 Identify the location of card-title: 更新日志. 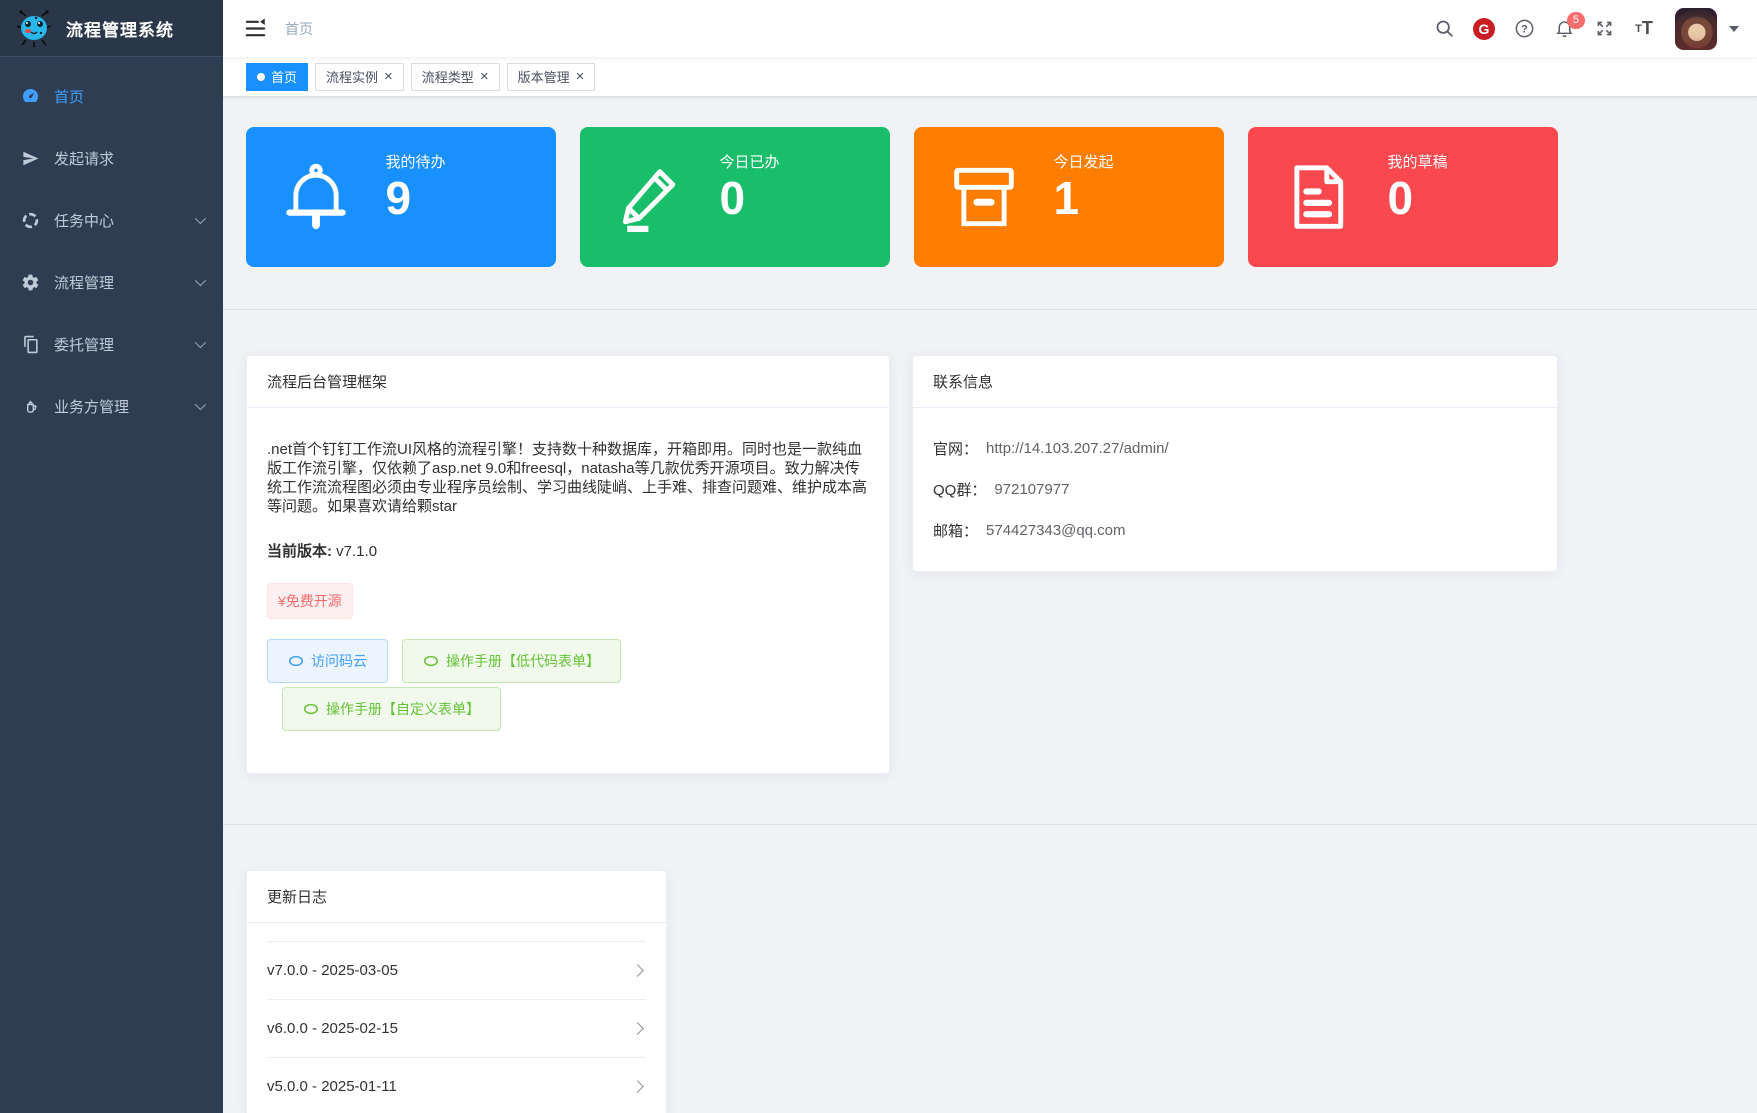
(456, 897).